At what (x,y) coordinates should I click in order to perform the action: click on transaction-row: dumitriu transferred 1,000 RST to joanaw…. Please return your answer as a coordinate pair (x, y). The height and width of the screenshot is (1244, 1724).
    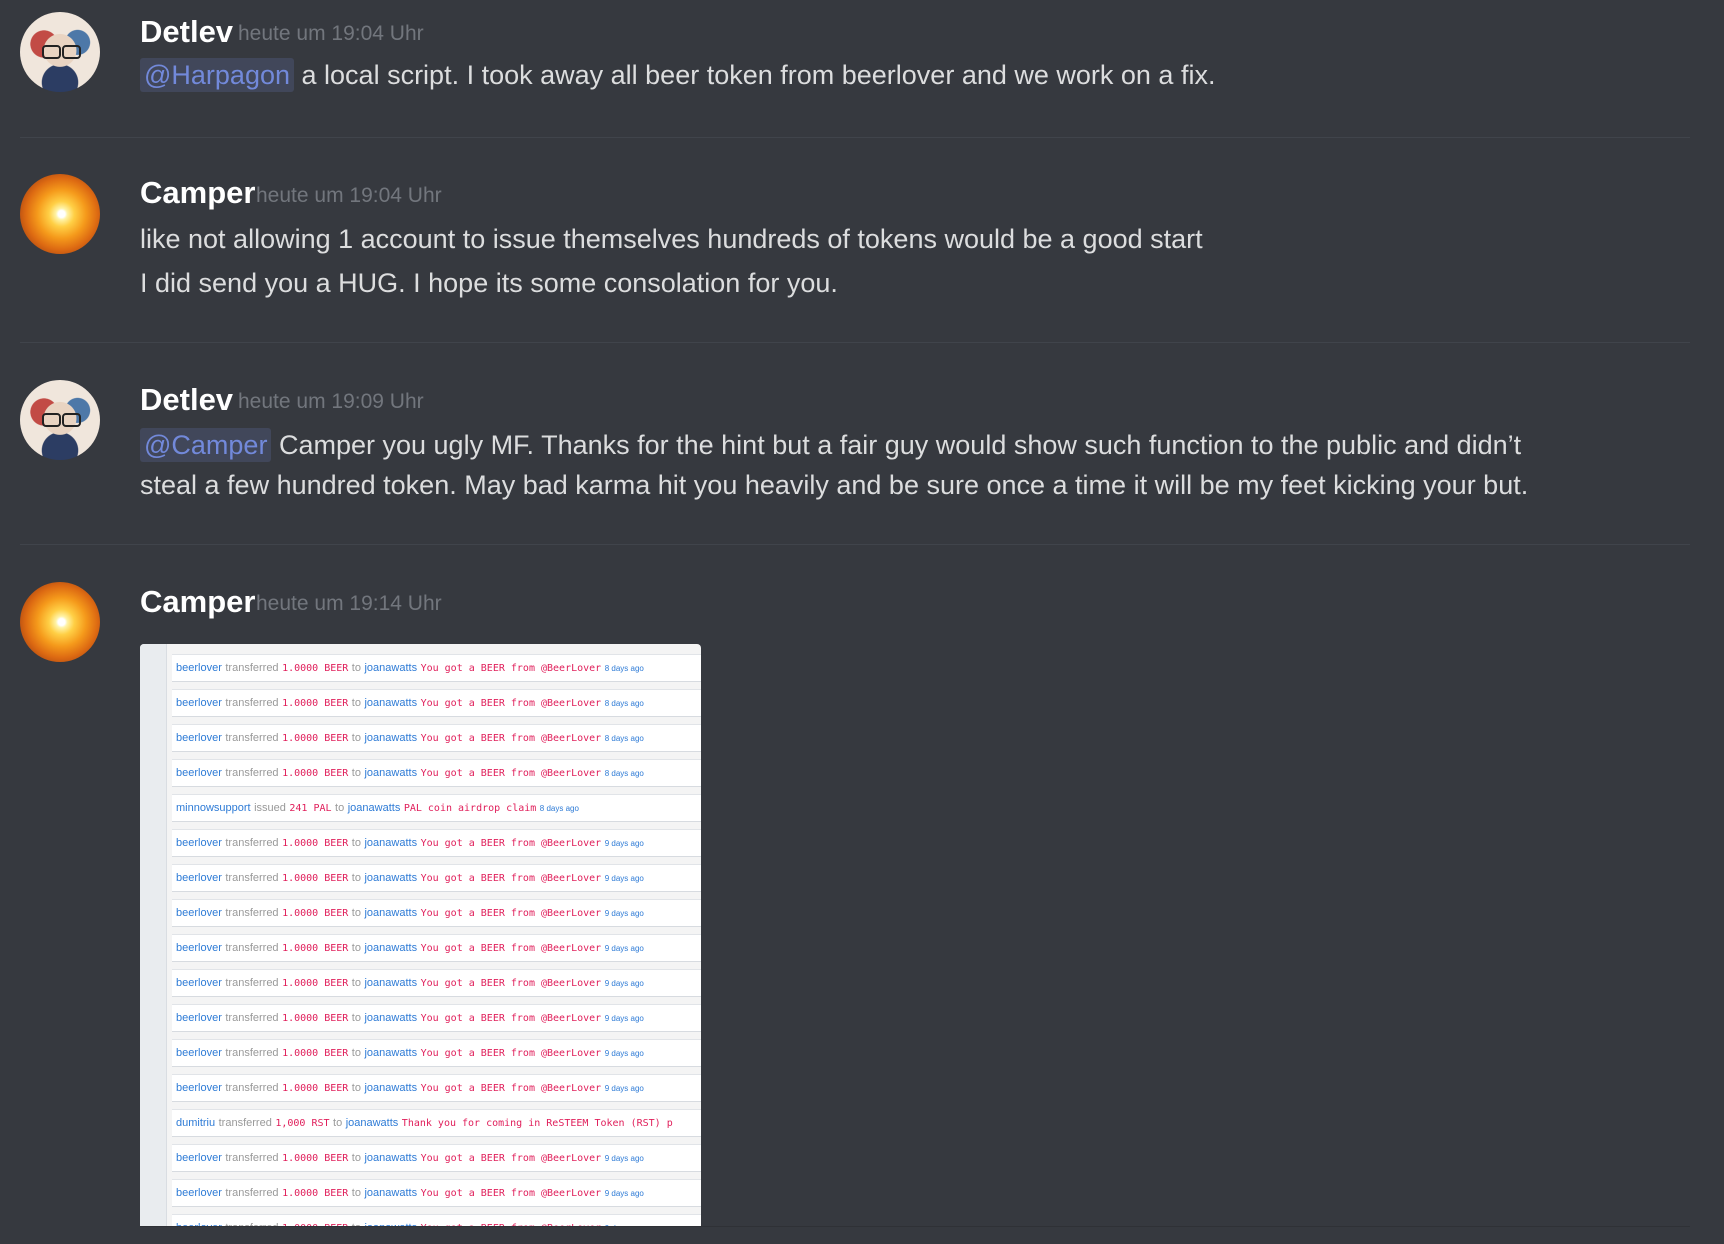
    Looking at the image, I should click on (436, 1123).